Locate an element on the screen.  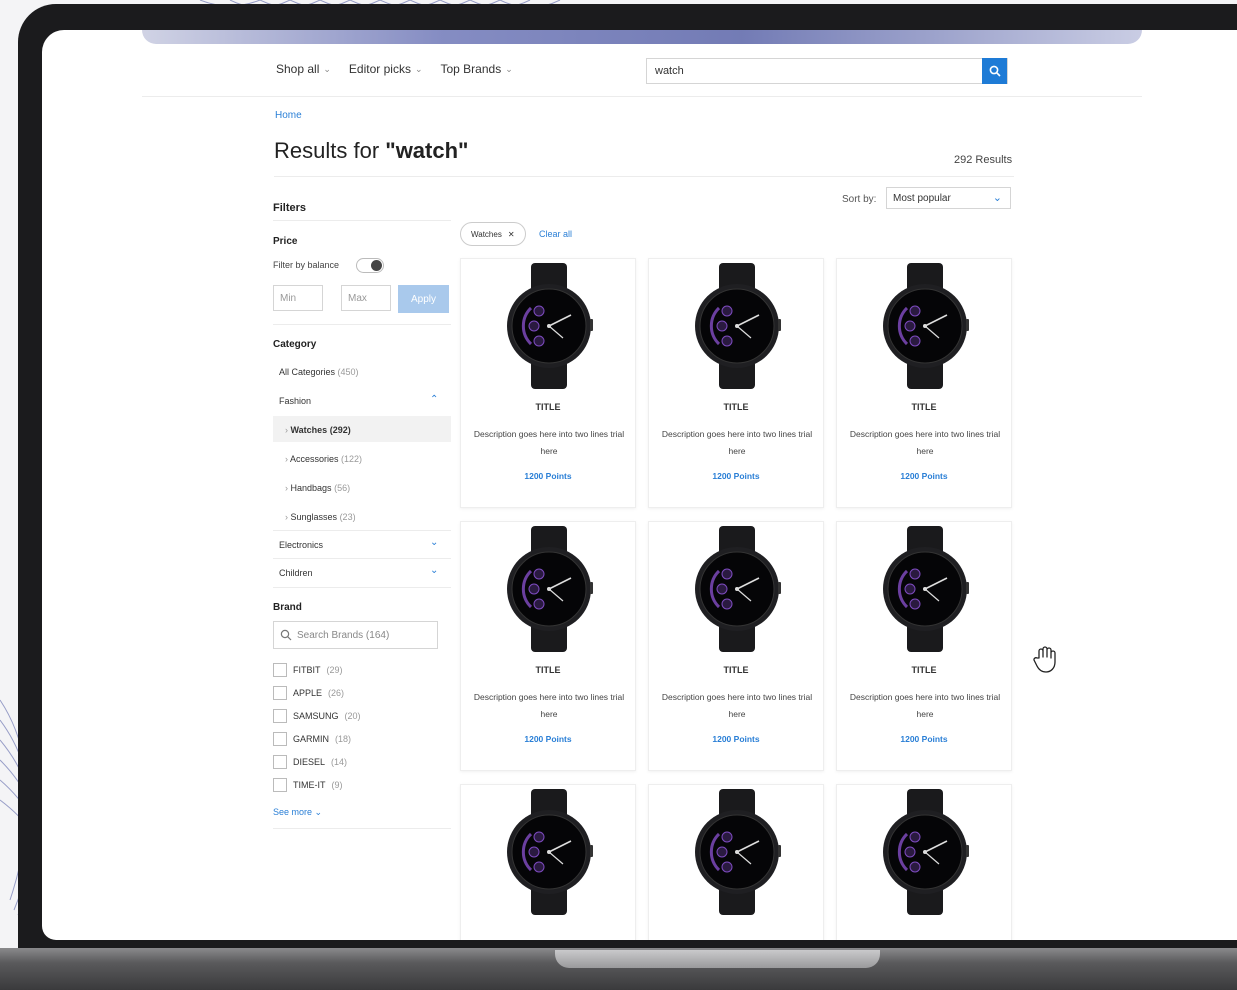
nav-shop-all: Shop all ⌄ is located at coordinates (303, 69).